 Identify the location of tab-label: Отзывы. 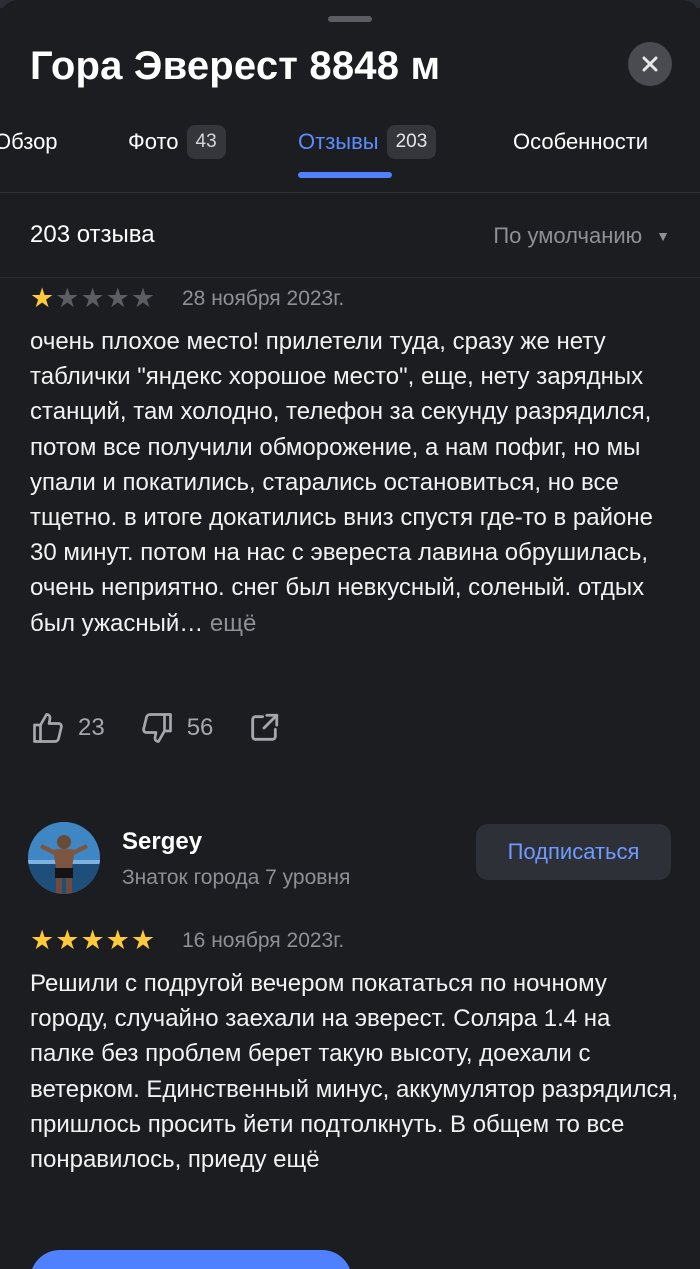
(338, 141).